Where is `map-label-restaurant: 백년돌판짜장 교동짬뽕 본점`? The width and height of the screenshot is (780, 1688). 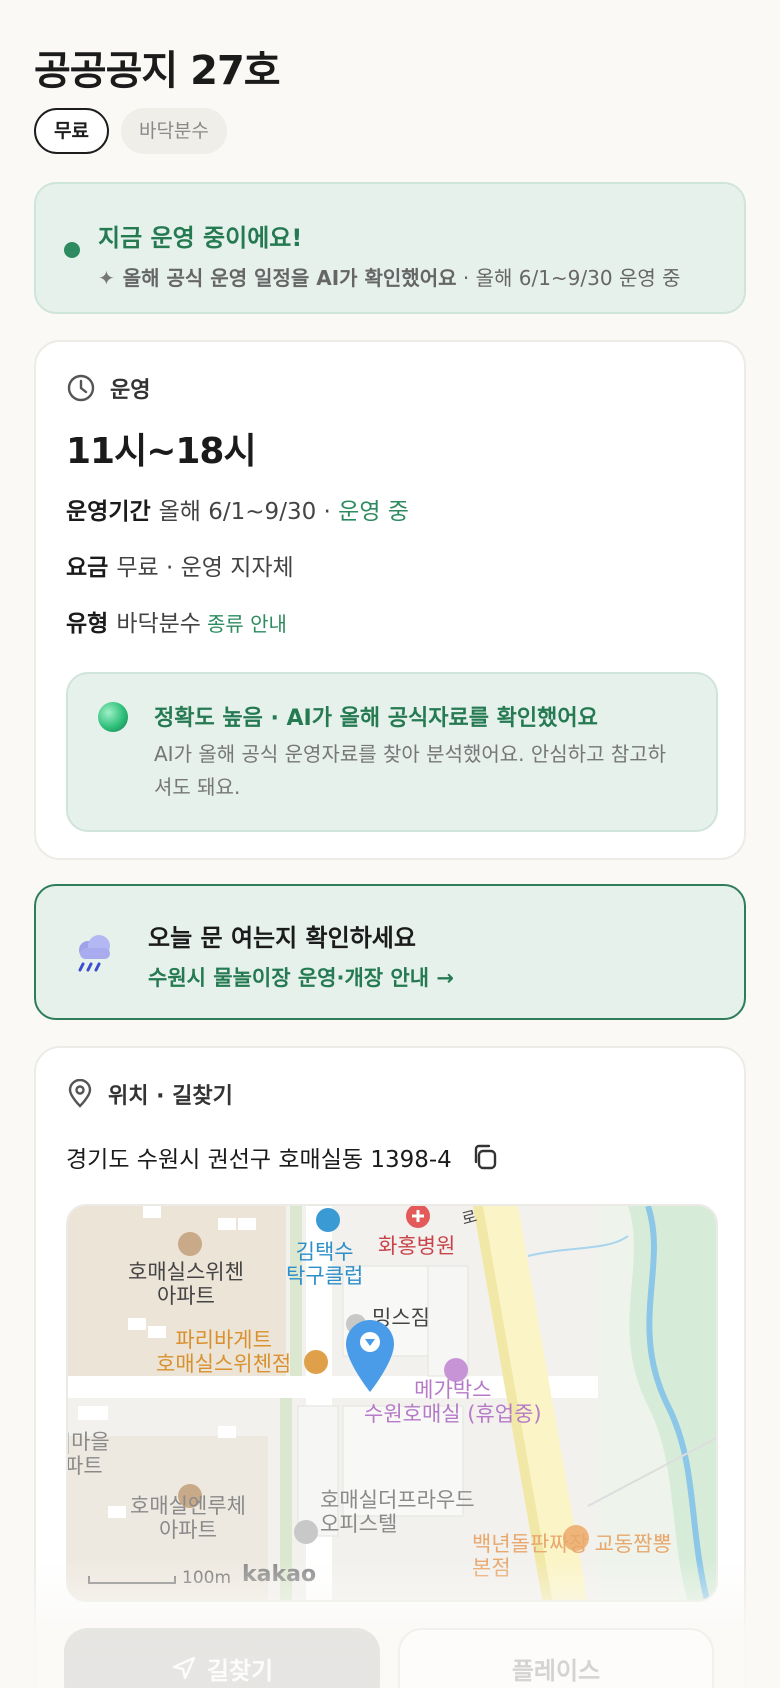 map-label-restaurant: 백년돌판짜장 교동짬뽕 본점 is located at coordinates (572, 1556).